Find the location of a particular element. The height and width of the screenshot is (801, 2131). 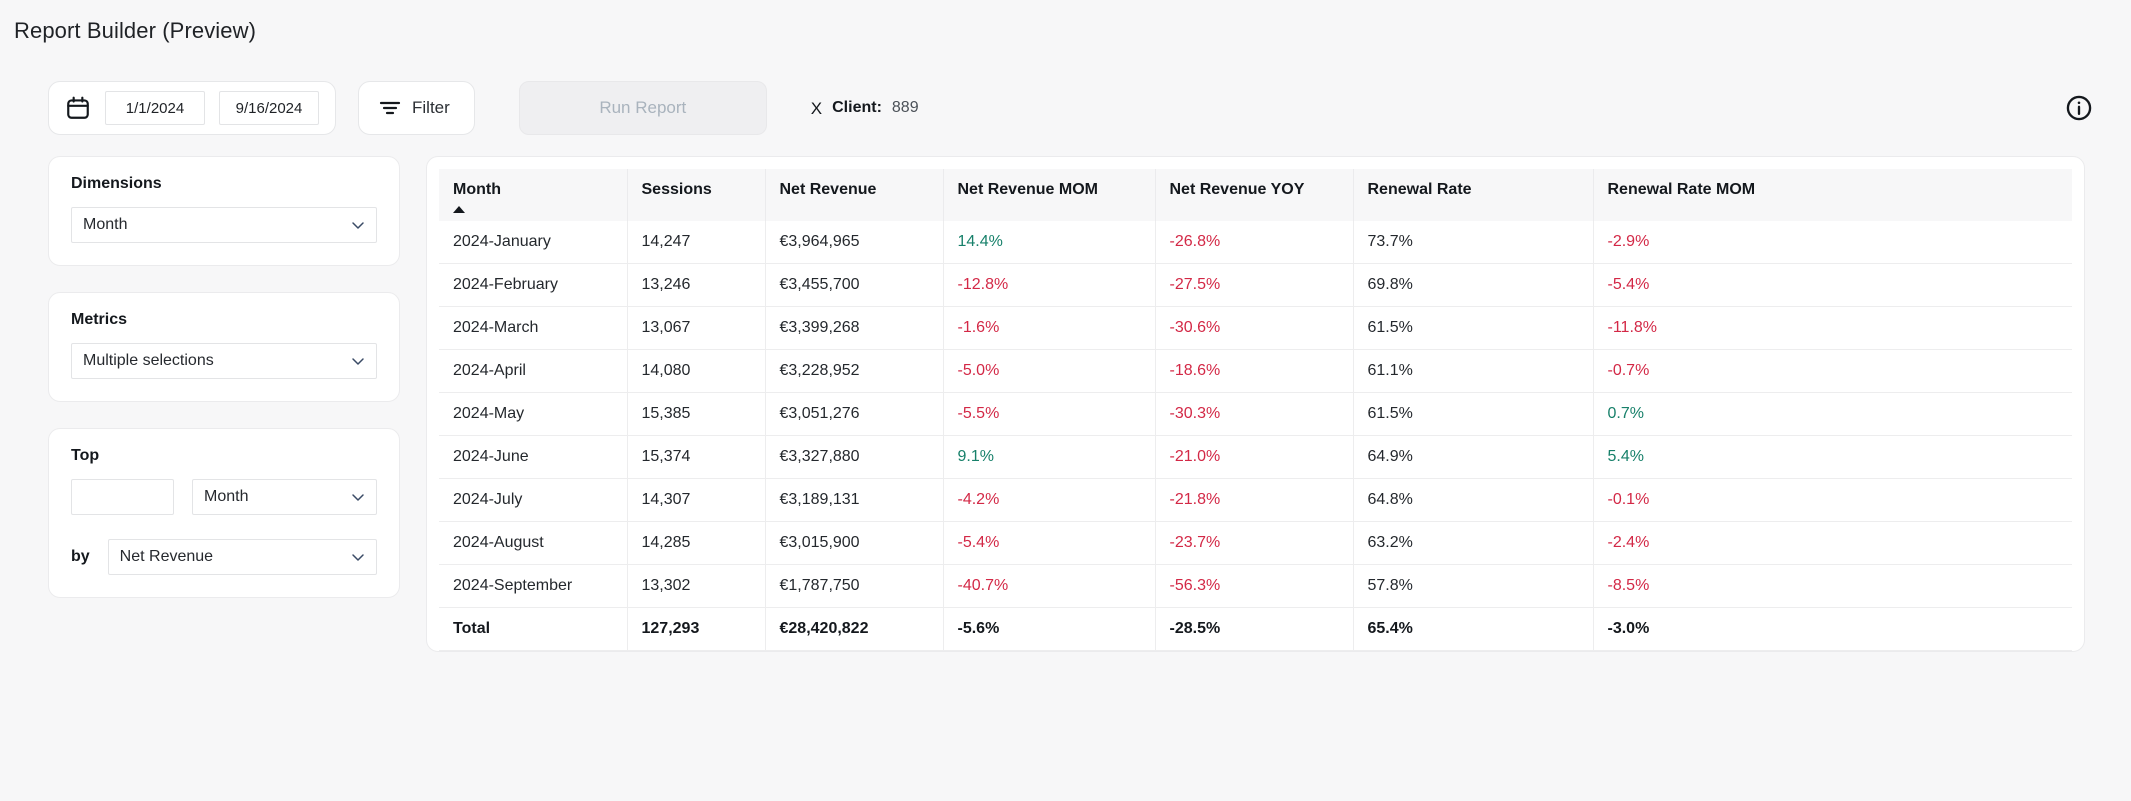

total-cell-net-revenue-mom: -5.6% is located at coordinates (1049, 629).